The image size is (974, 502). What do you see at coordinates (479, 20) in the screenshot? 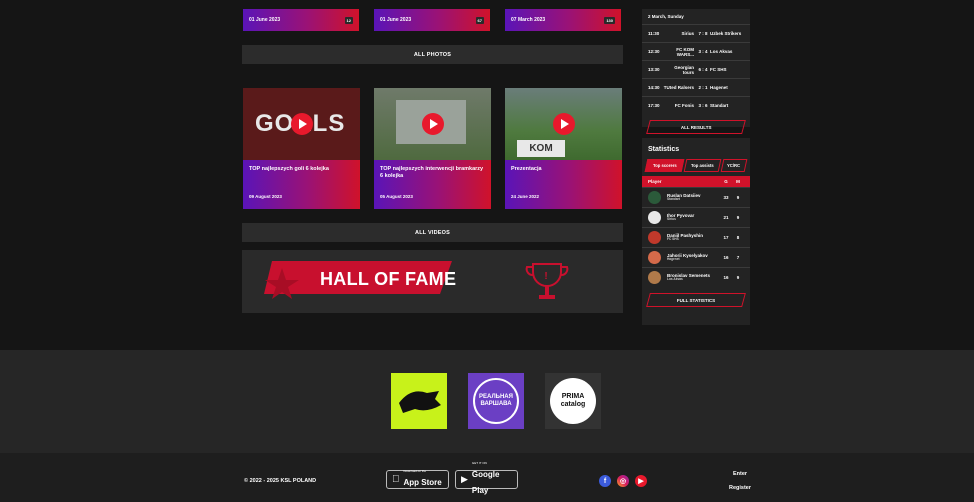
I see `photo-count: 67` at bounding box center [479, 20].